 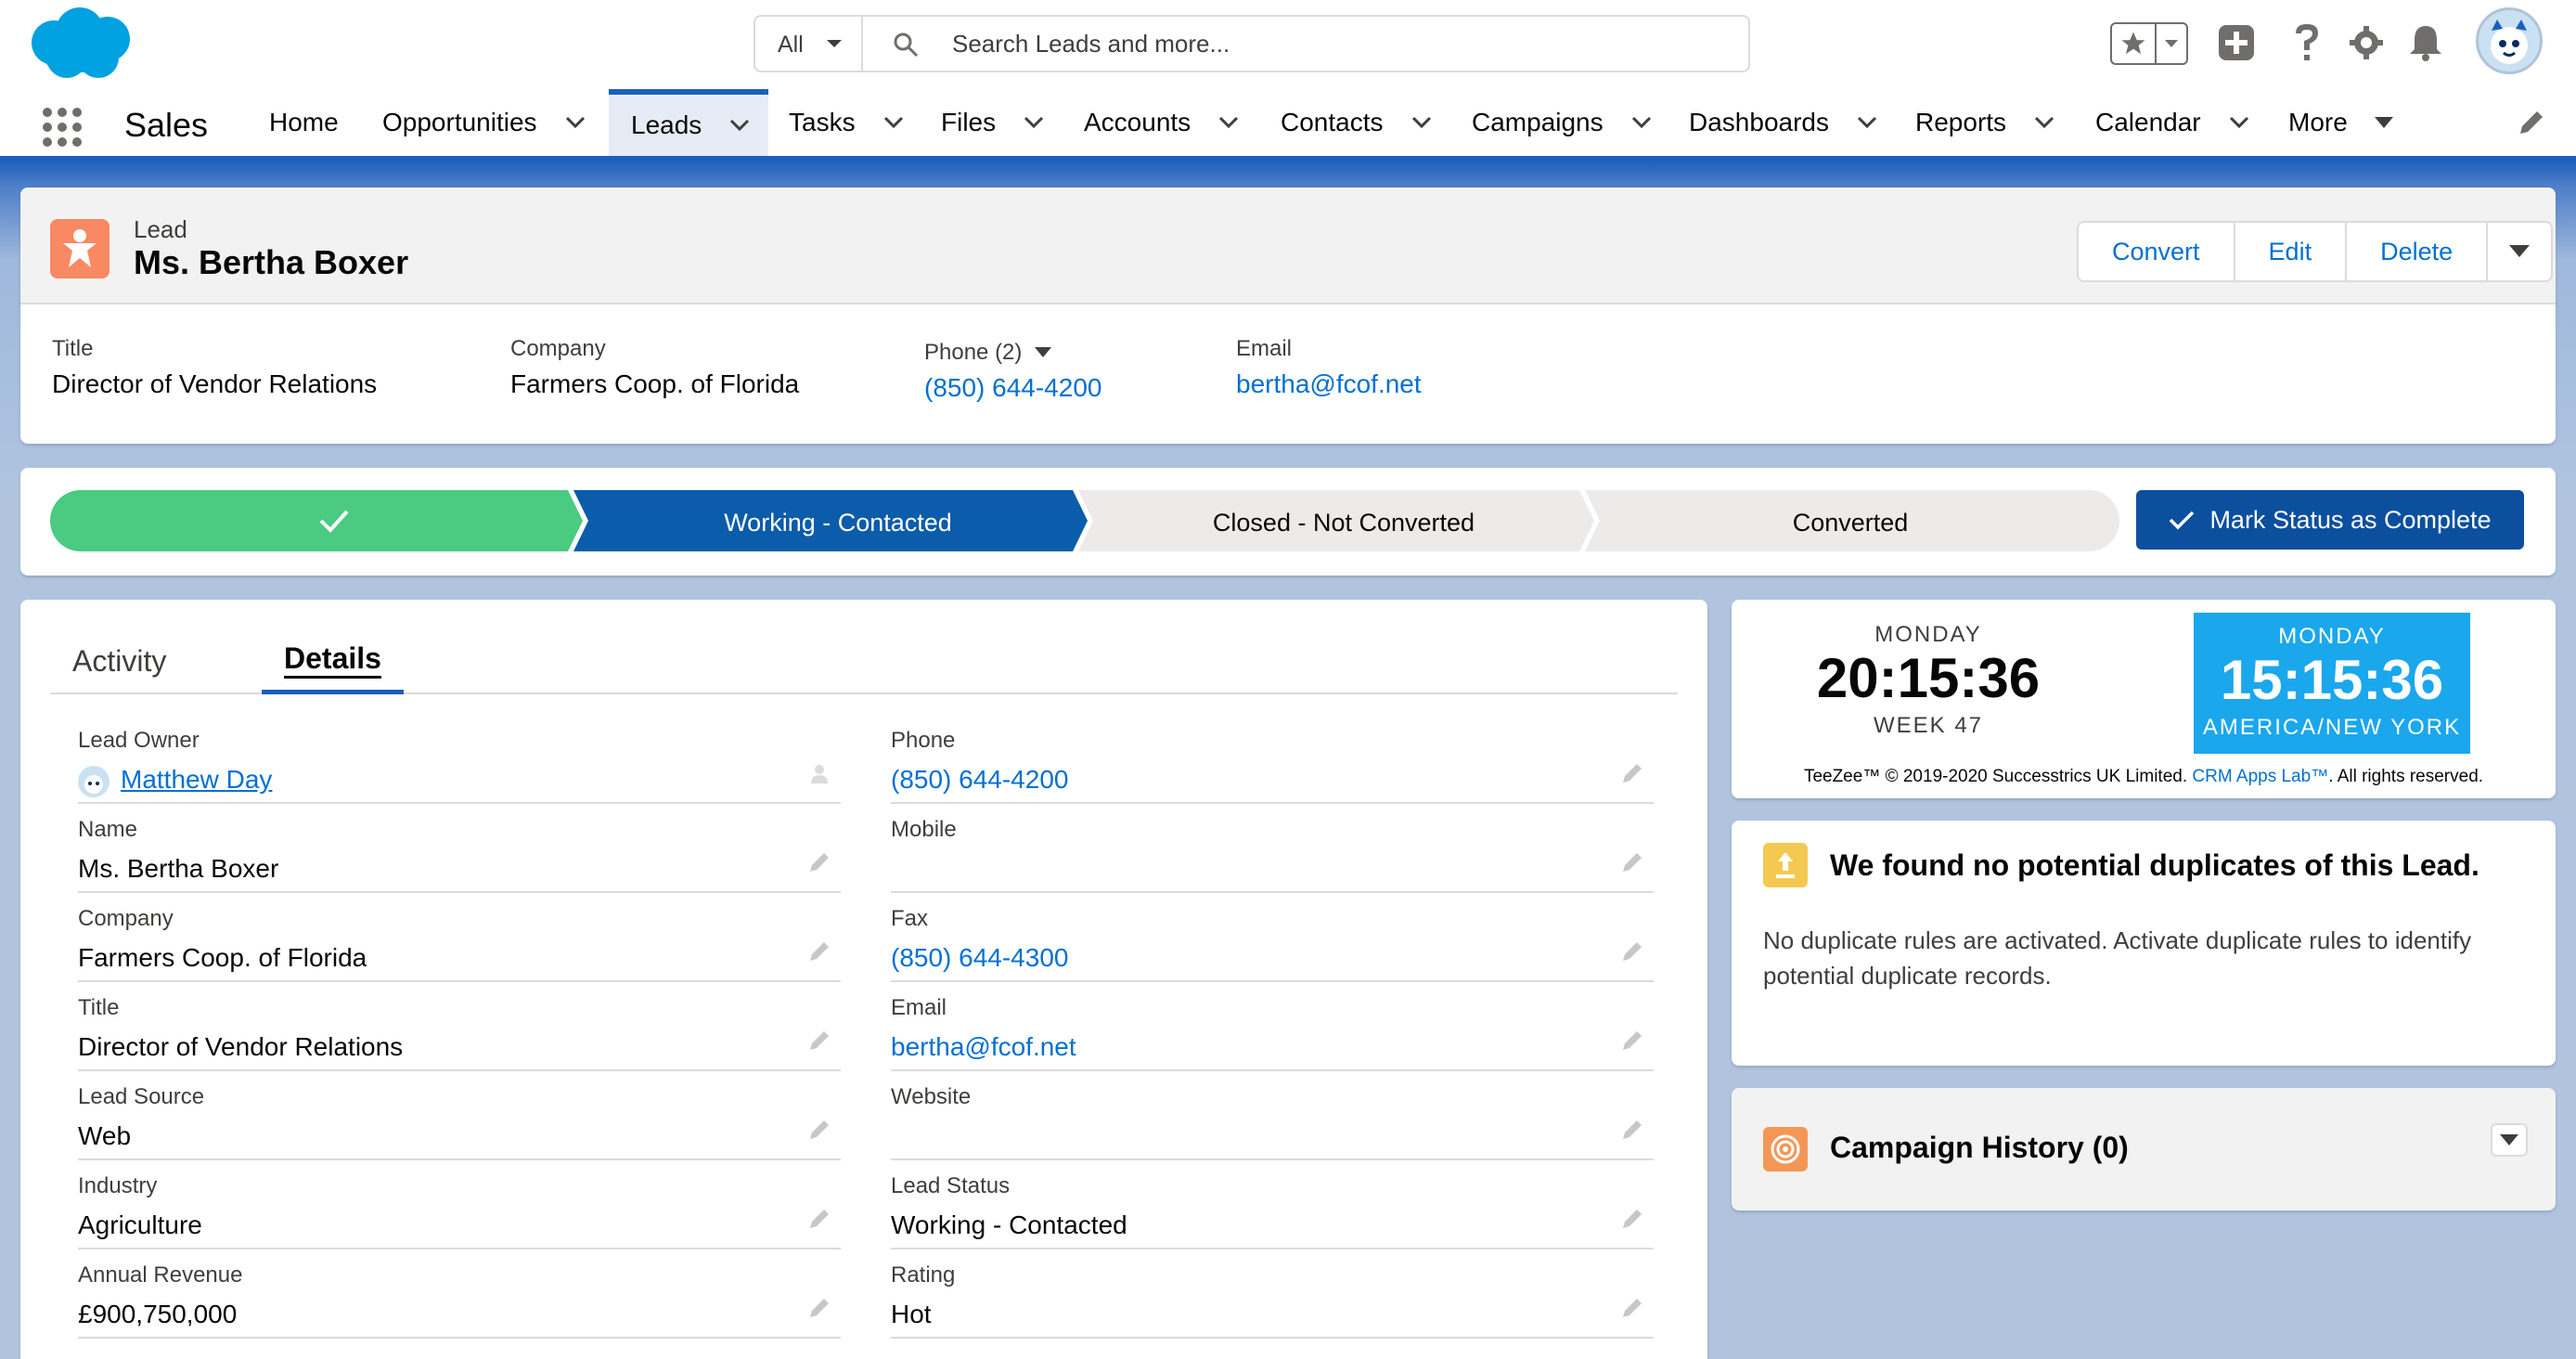 I want to click on nav-item-campaigns: Campaigns, so click(x=1562, y=122).